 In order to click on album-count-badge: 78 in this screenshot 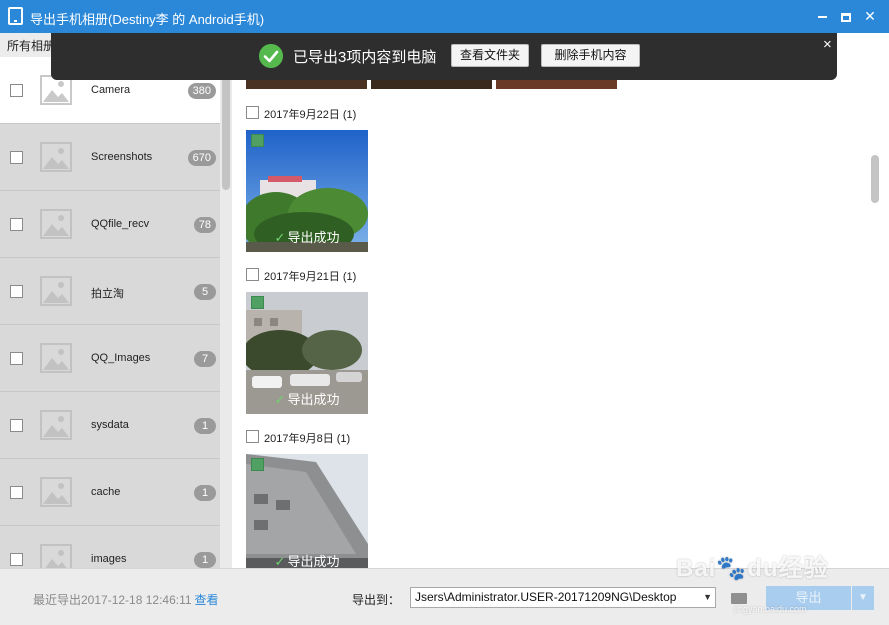, I will do `click(204, 225)`.